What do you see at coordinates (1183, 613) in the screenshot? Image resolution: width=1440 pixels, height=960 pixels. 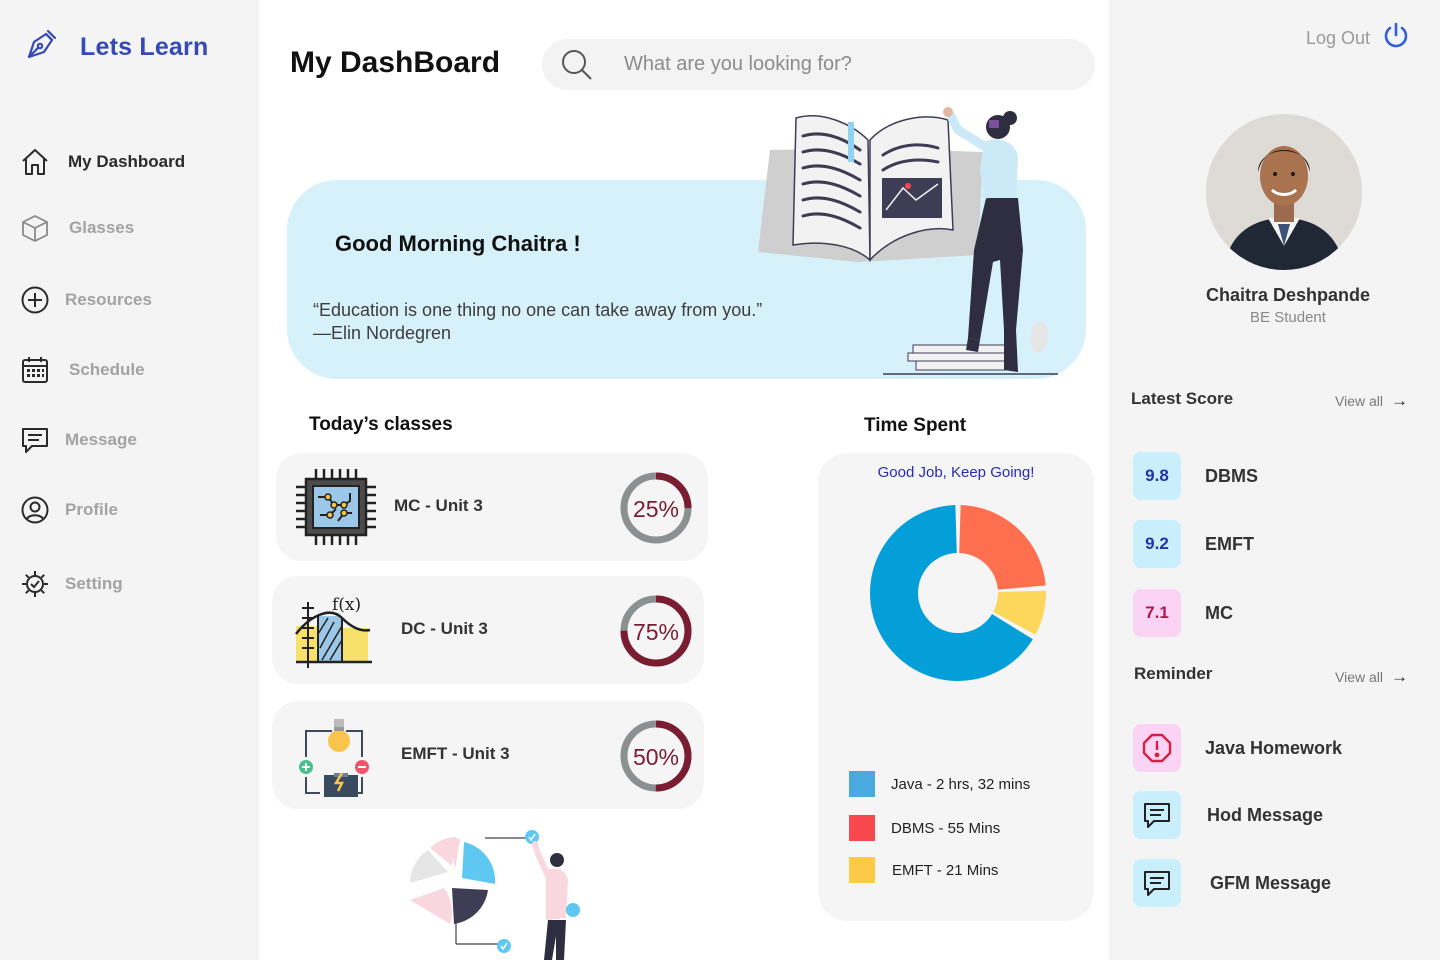 I see `score-item-mc: 7.1 MC` at bounding box center [1183, 613].